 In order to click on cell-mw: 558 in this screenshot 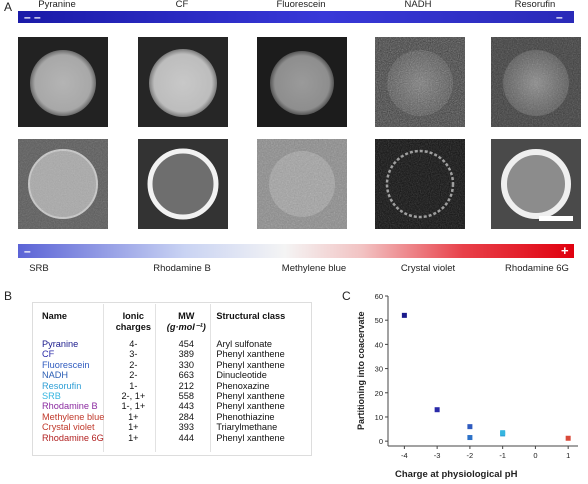, I will do `click(186, 396)`.